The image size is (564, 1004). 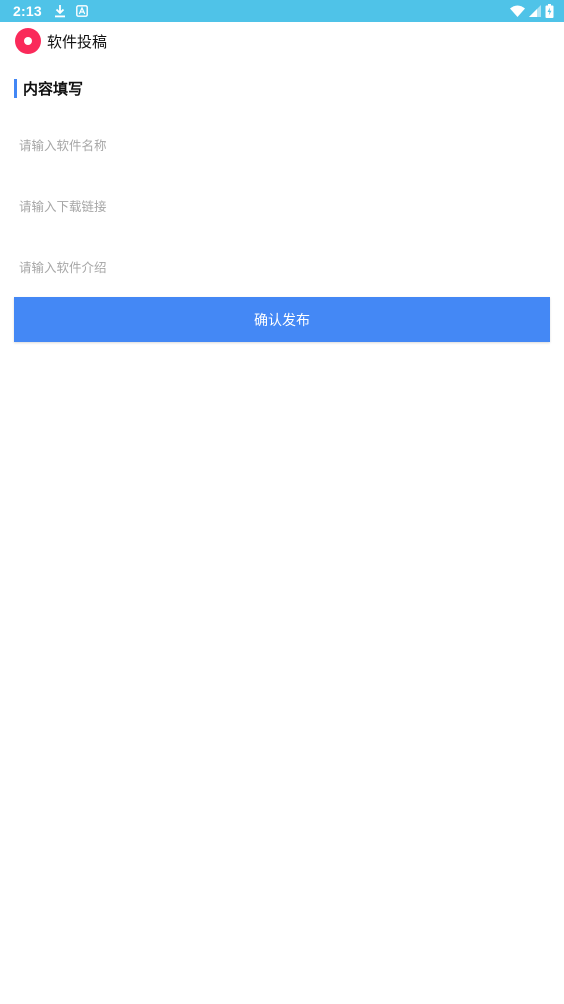 I want to click on section-accent-bar, so click(x=15, y=88).